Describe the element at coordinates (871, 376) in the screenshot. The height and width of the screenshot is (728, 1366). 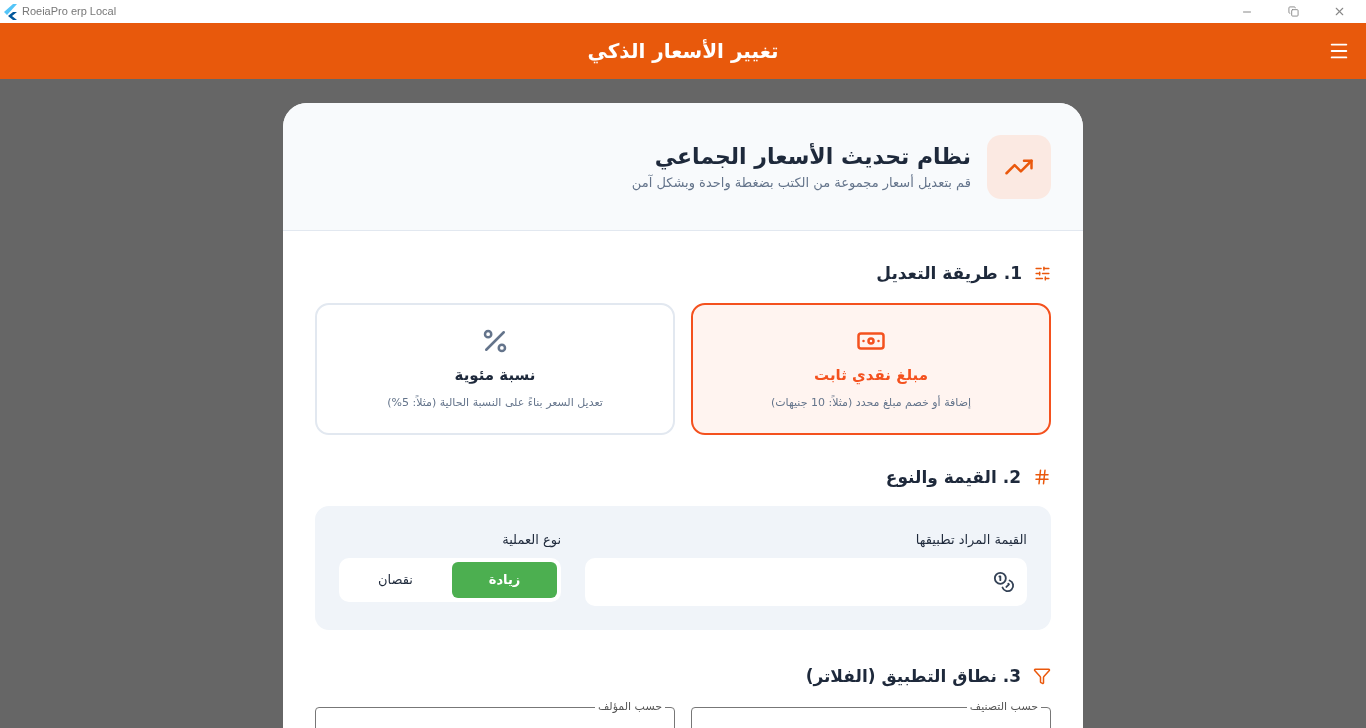
I see `option-title: مبلغ نقدي ثابت` at that location.